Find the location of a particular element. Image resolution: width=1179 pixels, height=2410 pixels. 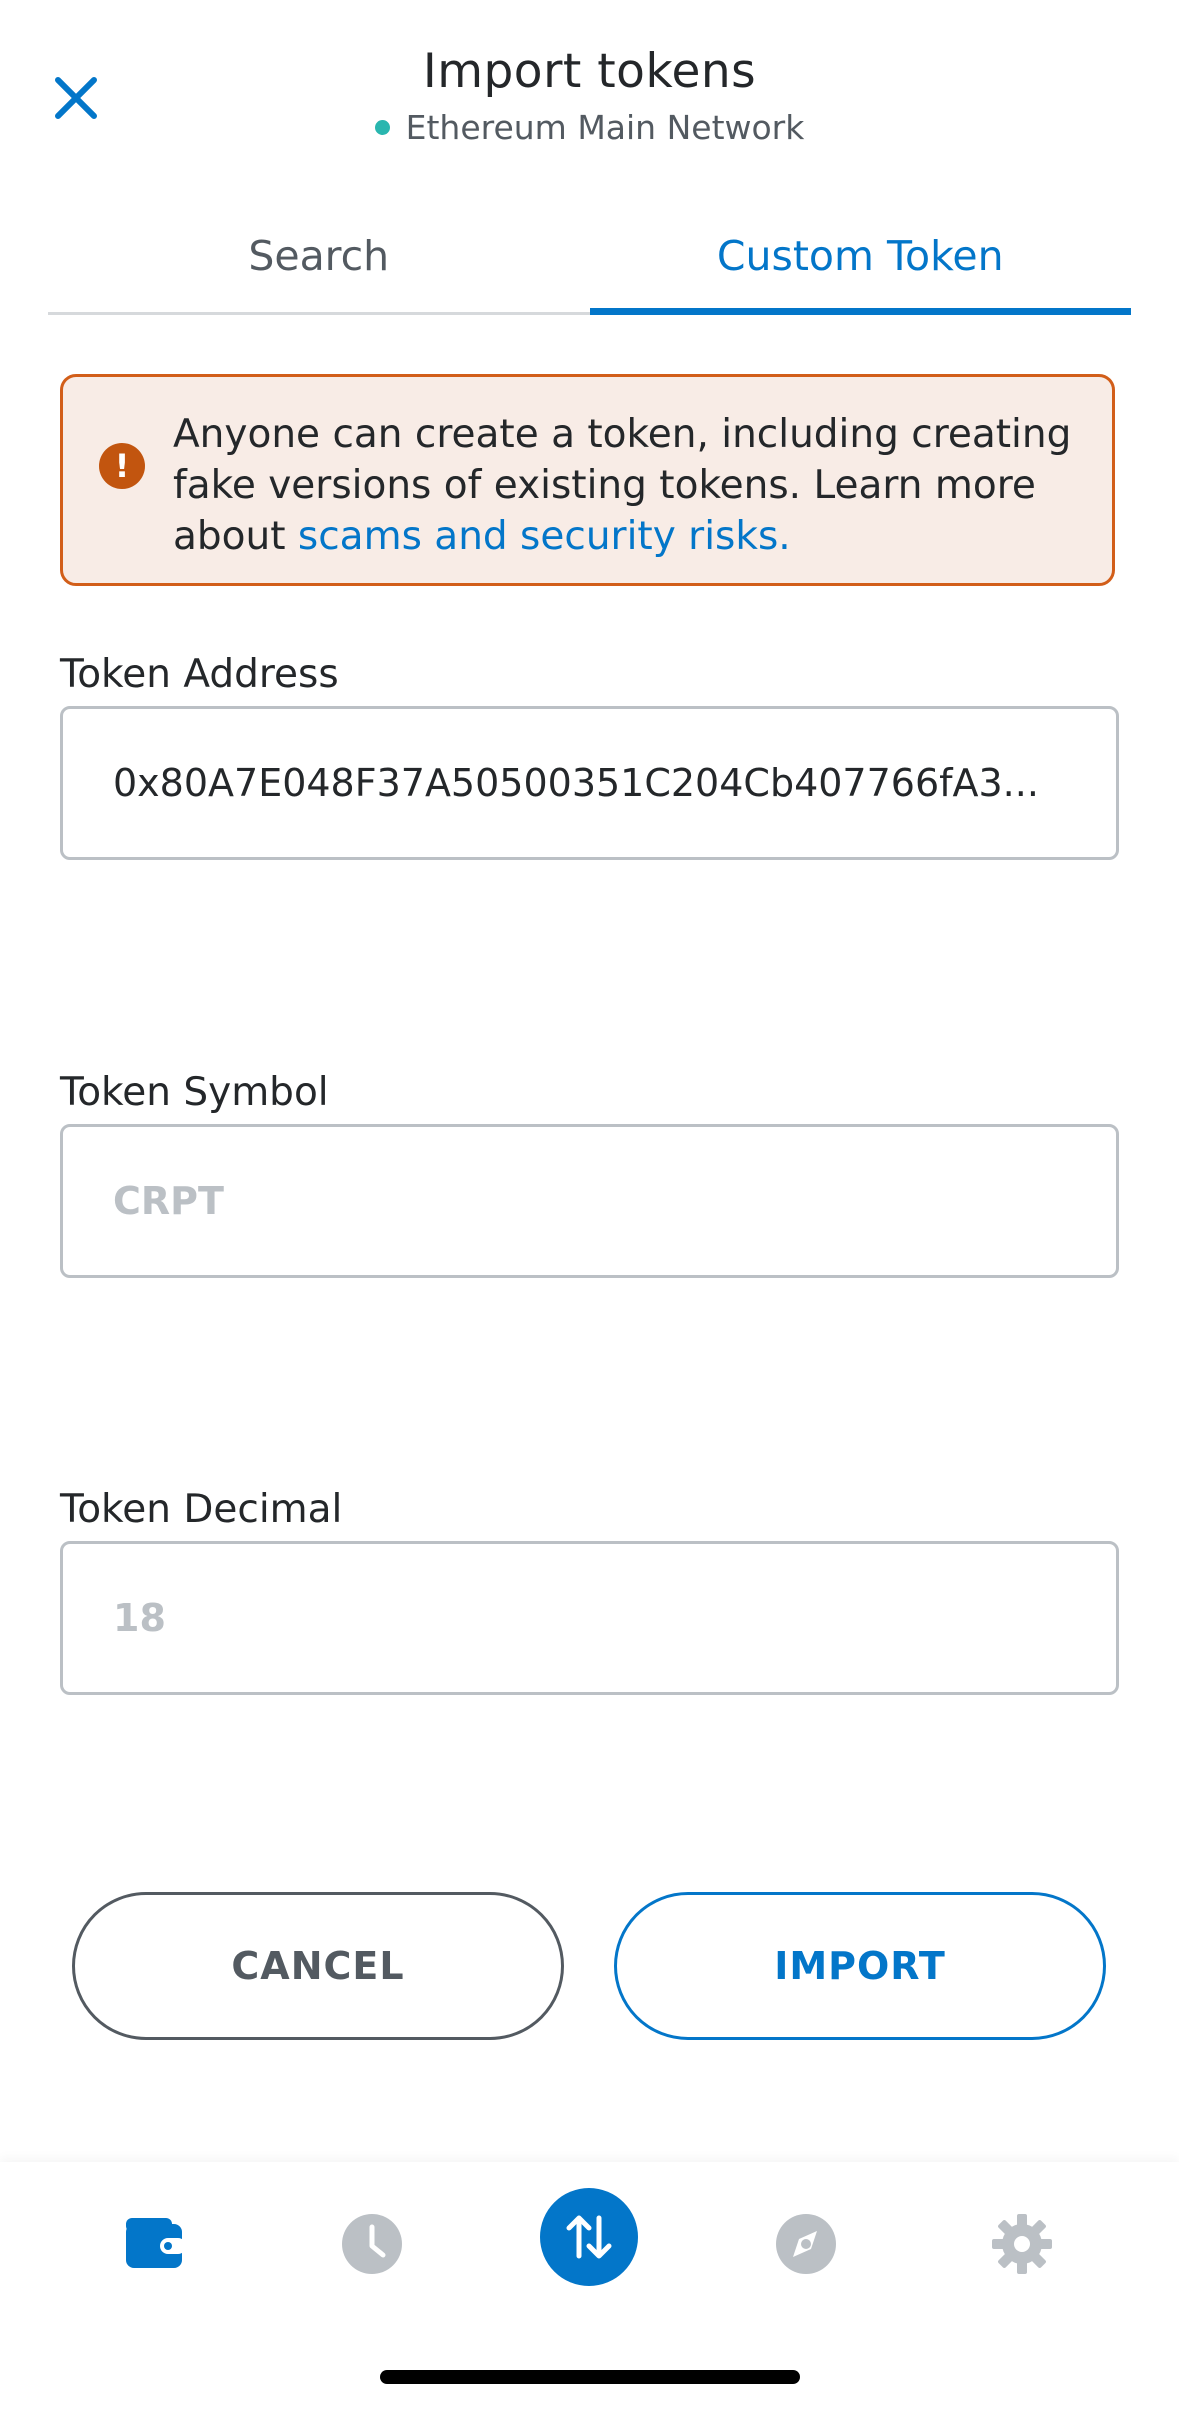

network-name: Ethereum Main Network is located at coordinates (605, 127).